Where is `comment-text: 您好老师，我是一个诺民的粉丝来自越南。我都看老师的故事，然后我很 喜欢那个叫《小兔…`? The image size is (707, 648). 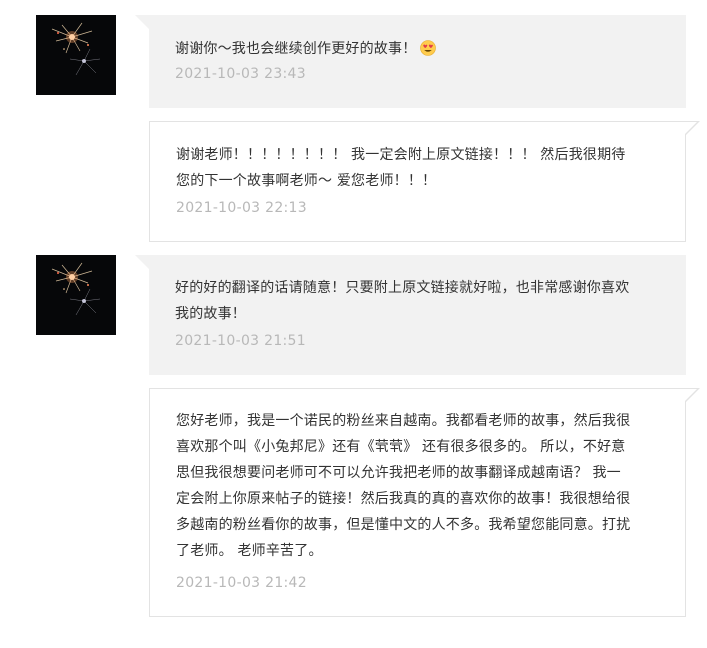 comment-text: 您好老师，我是一个诺民的粉丝来自越南。我都看老师的故事，然后我很 喜欢那个叫《小兔… is located at coordinates (403, 486).